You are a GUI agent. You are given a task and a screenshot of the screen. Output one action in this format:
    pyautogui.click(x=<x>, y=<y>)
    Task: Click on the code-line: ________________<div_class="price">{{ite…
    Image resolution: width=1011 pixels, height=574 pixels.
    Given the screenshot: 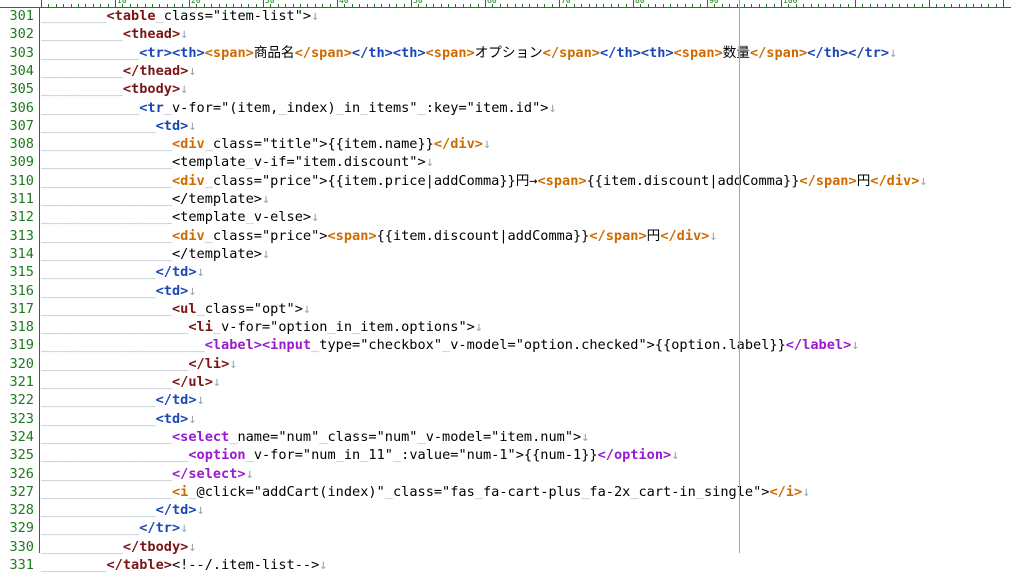 What is the action you would take?
    pyautogui.click(x=484, y=181)
    